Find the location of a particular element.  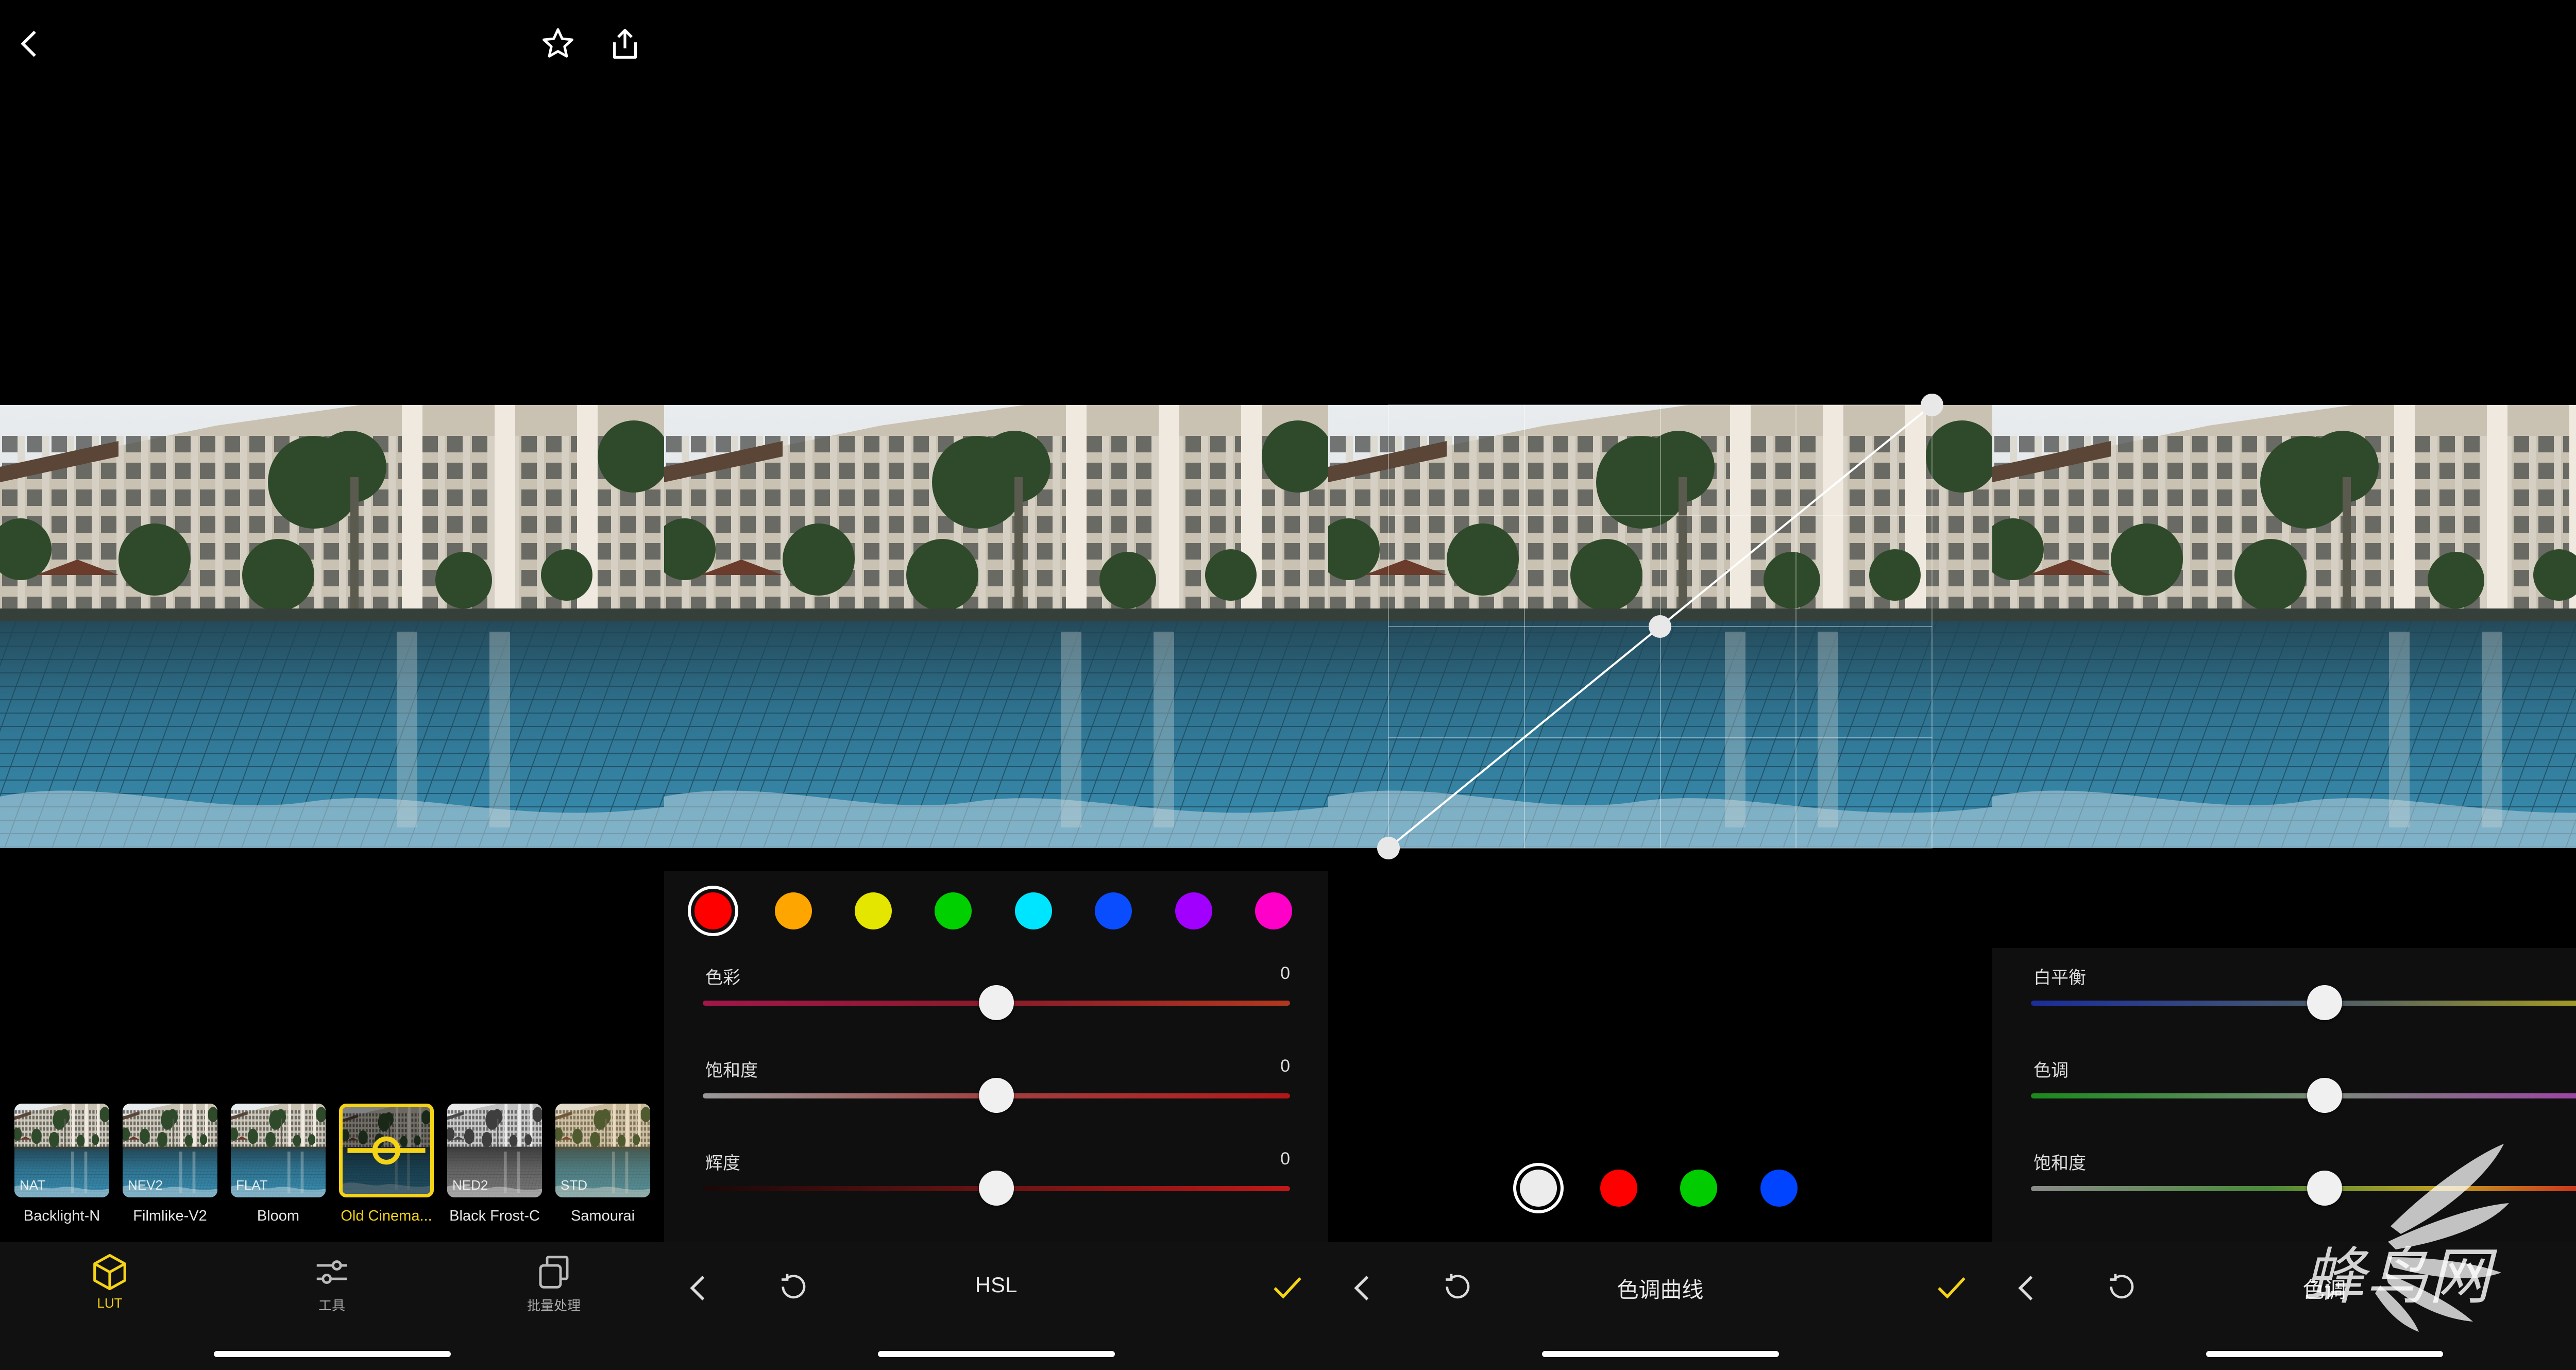

lut-label: Samourai is located at coordinates (602, 1216).